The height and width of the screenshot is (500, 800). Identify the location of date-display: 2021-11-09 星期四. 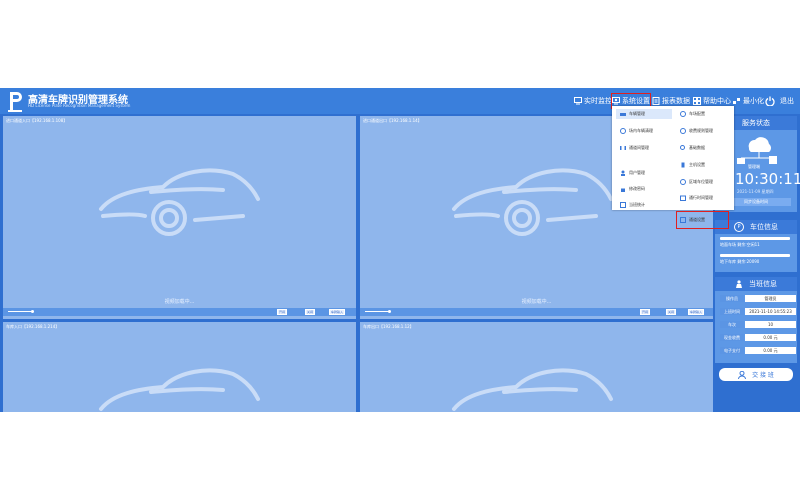
(755, 191).